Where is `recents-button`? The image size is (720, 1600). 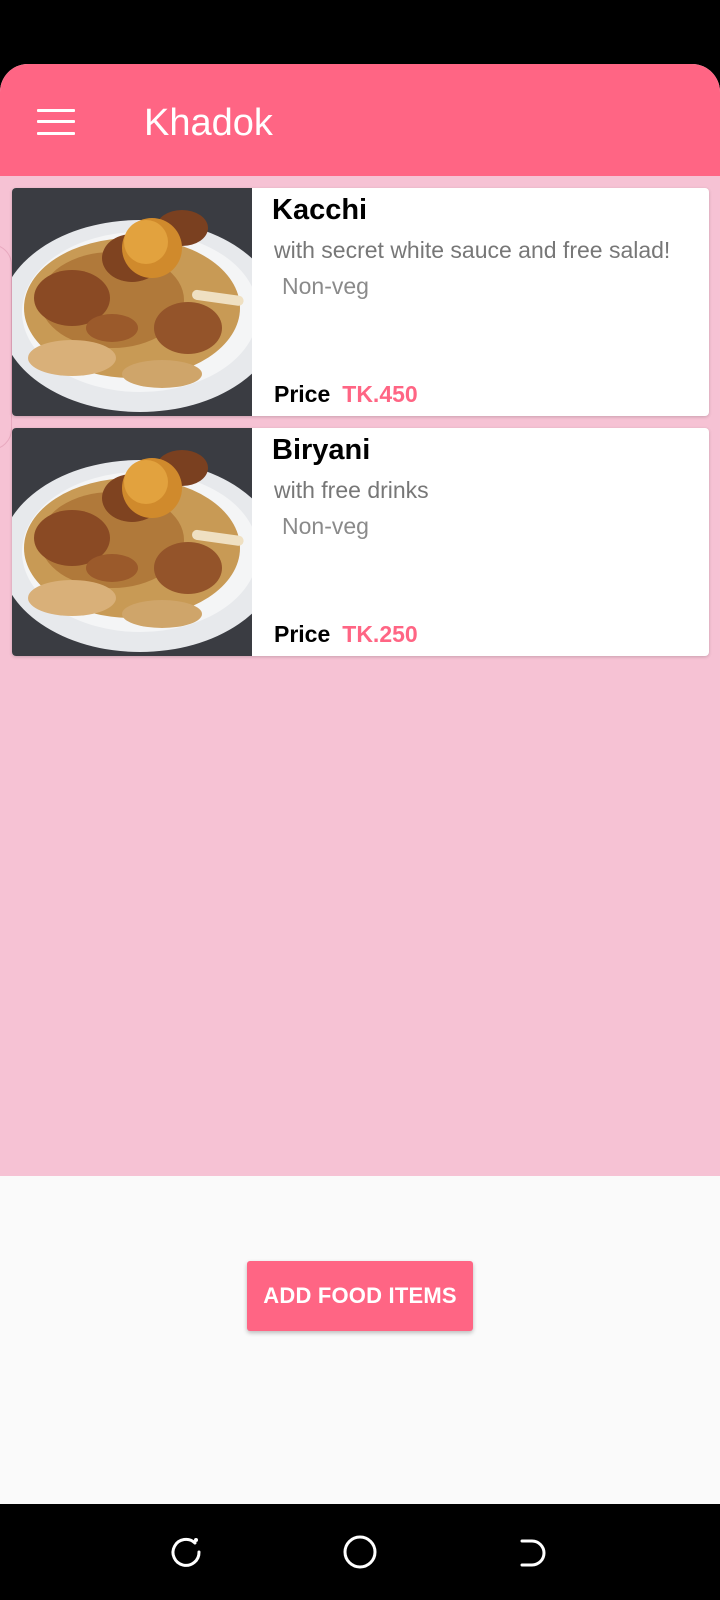 recents-button is located at coordinates (186, 1552).